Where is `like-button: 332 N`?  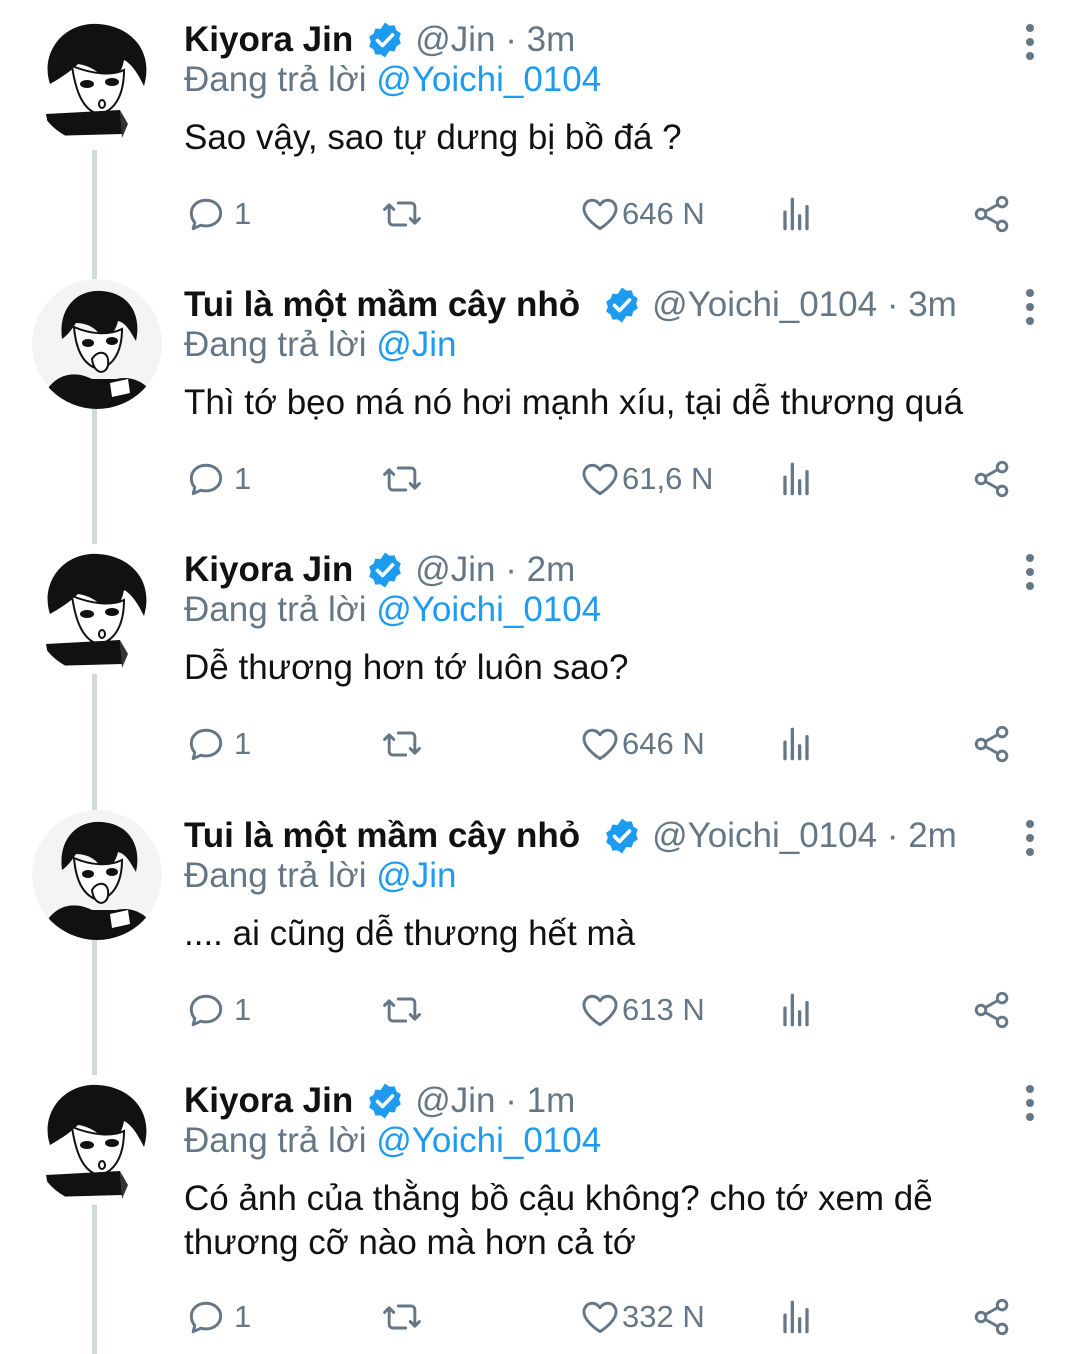 like-button: 332 N is located at coordinates (641, 1317).